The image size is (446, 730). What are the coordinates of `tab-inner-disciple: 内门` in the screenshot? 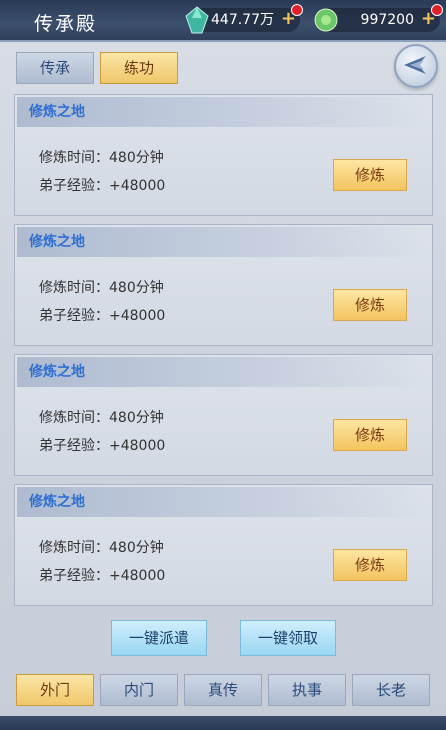 It's located at (139, 690).